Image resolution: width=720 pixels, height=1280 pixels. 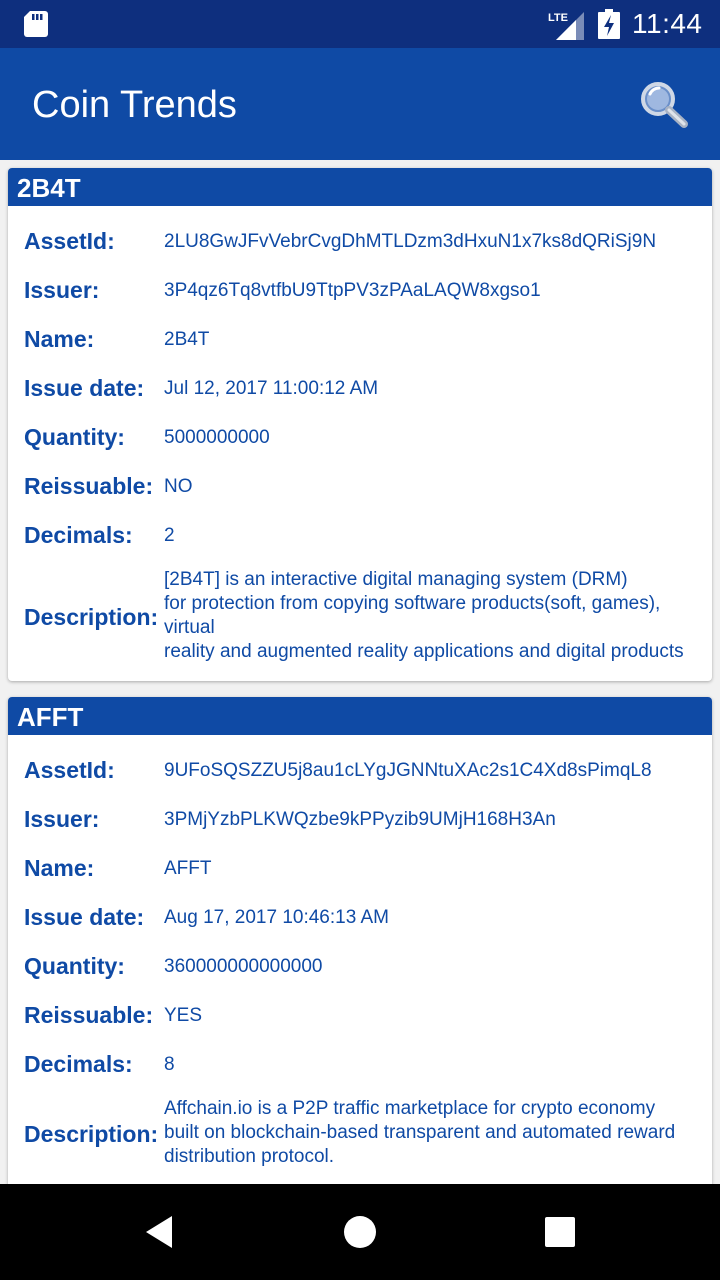 I want to click on home-button, so click(x=360, y=1232).